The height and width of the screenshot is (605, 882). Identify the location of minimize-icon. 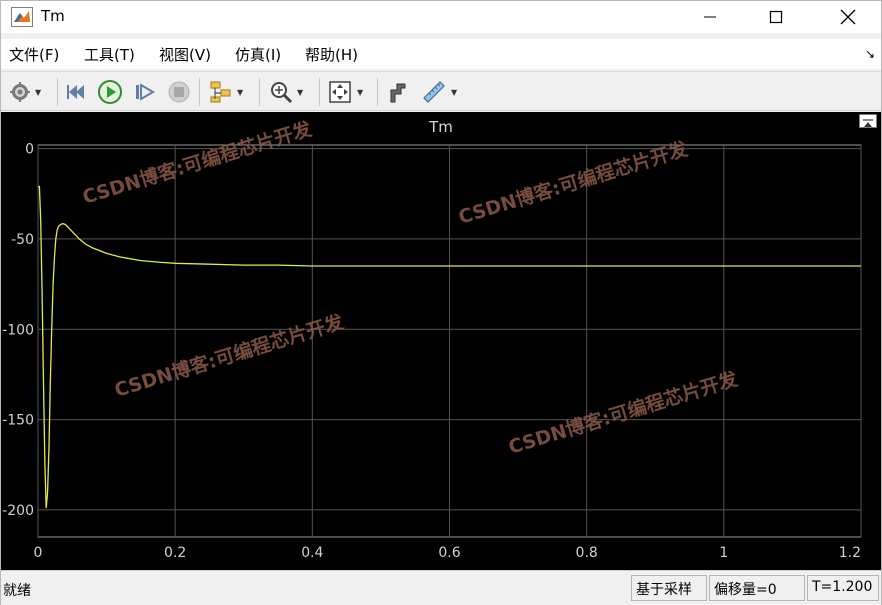
(710, 17).